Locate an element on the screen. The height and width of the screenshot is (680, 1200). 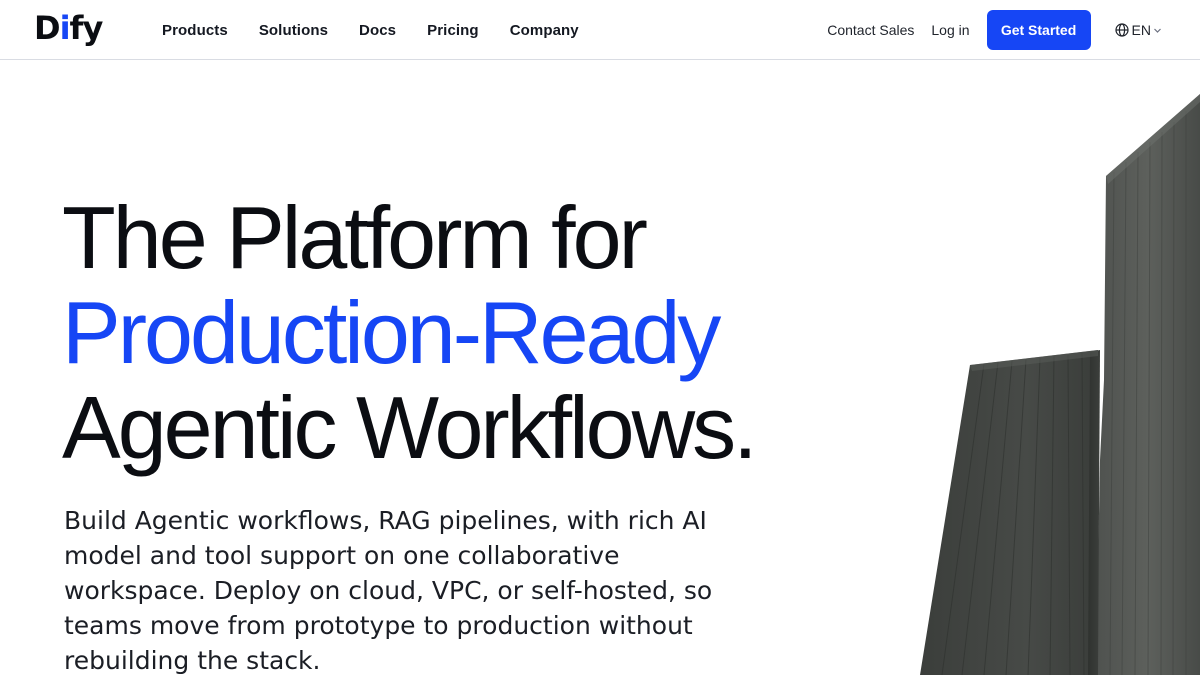
nav-item-products: Products is located at coordinates (195, 30).